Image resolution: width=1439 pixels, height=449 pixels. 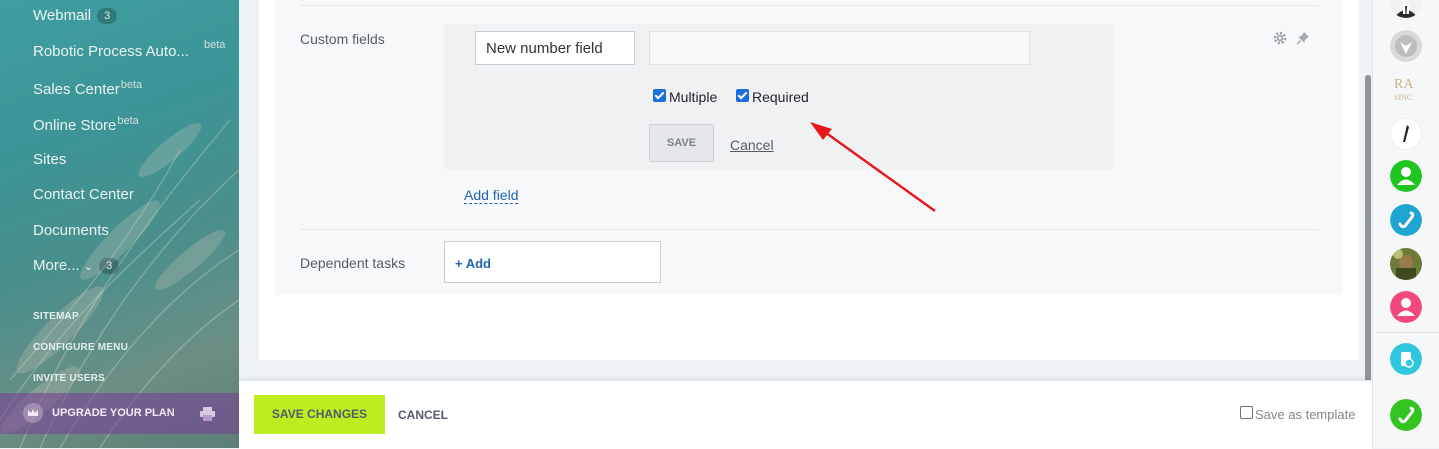 I want to click on save-field-button: SAVE, so click(x=681, y=143).